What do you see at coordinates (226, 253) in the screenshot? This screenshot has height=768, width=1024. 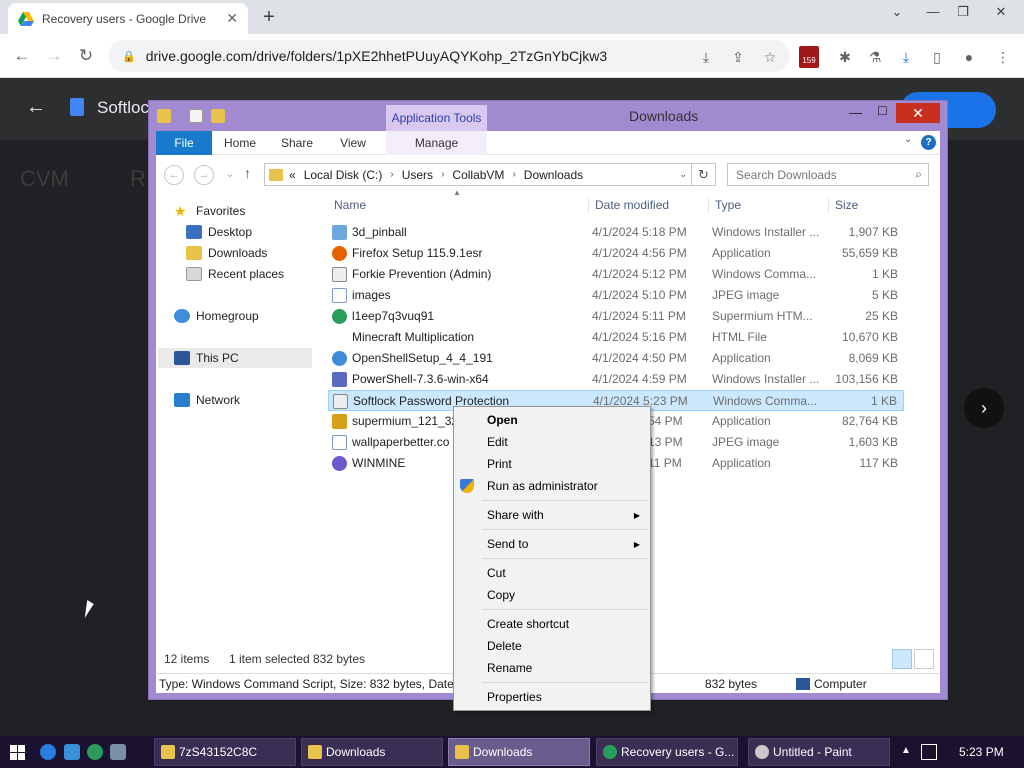 I see `nav-downloads: Downloads` at bounding box center [226, 253].